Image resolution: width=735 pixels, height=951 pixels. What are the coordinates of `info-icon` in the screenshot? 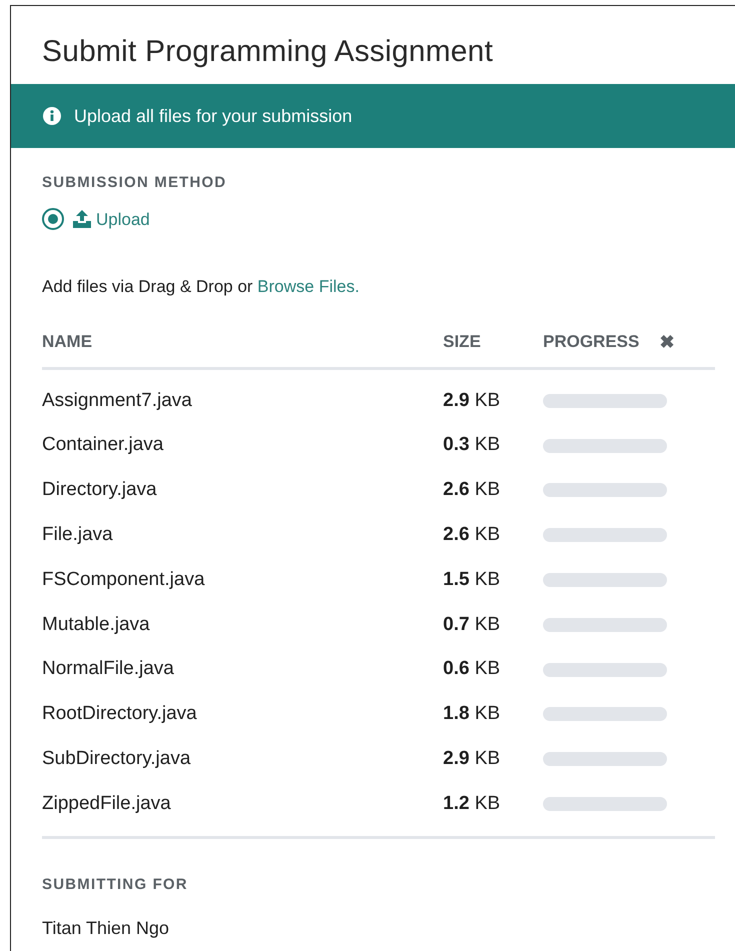 It's located at (52, 116).